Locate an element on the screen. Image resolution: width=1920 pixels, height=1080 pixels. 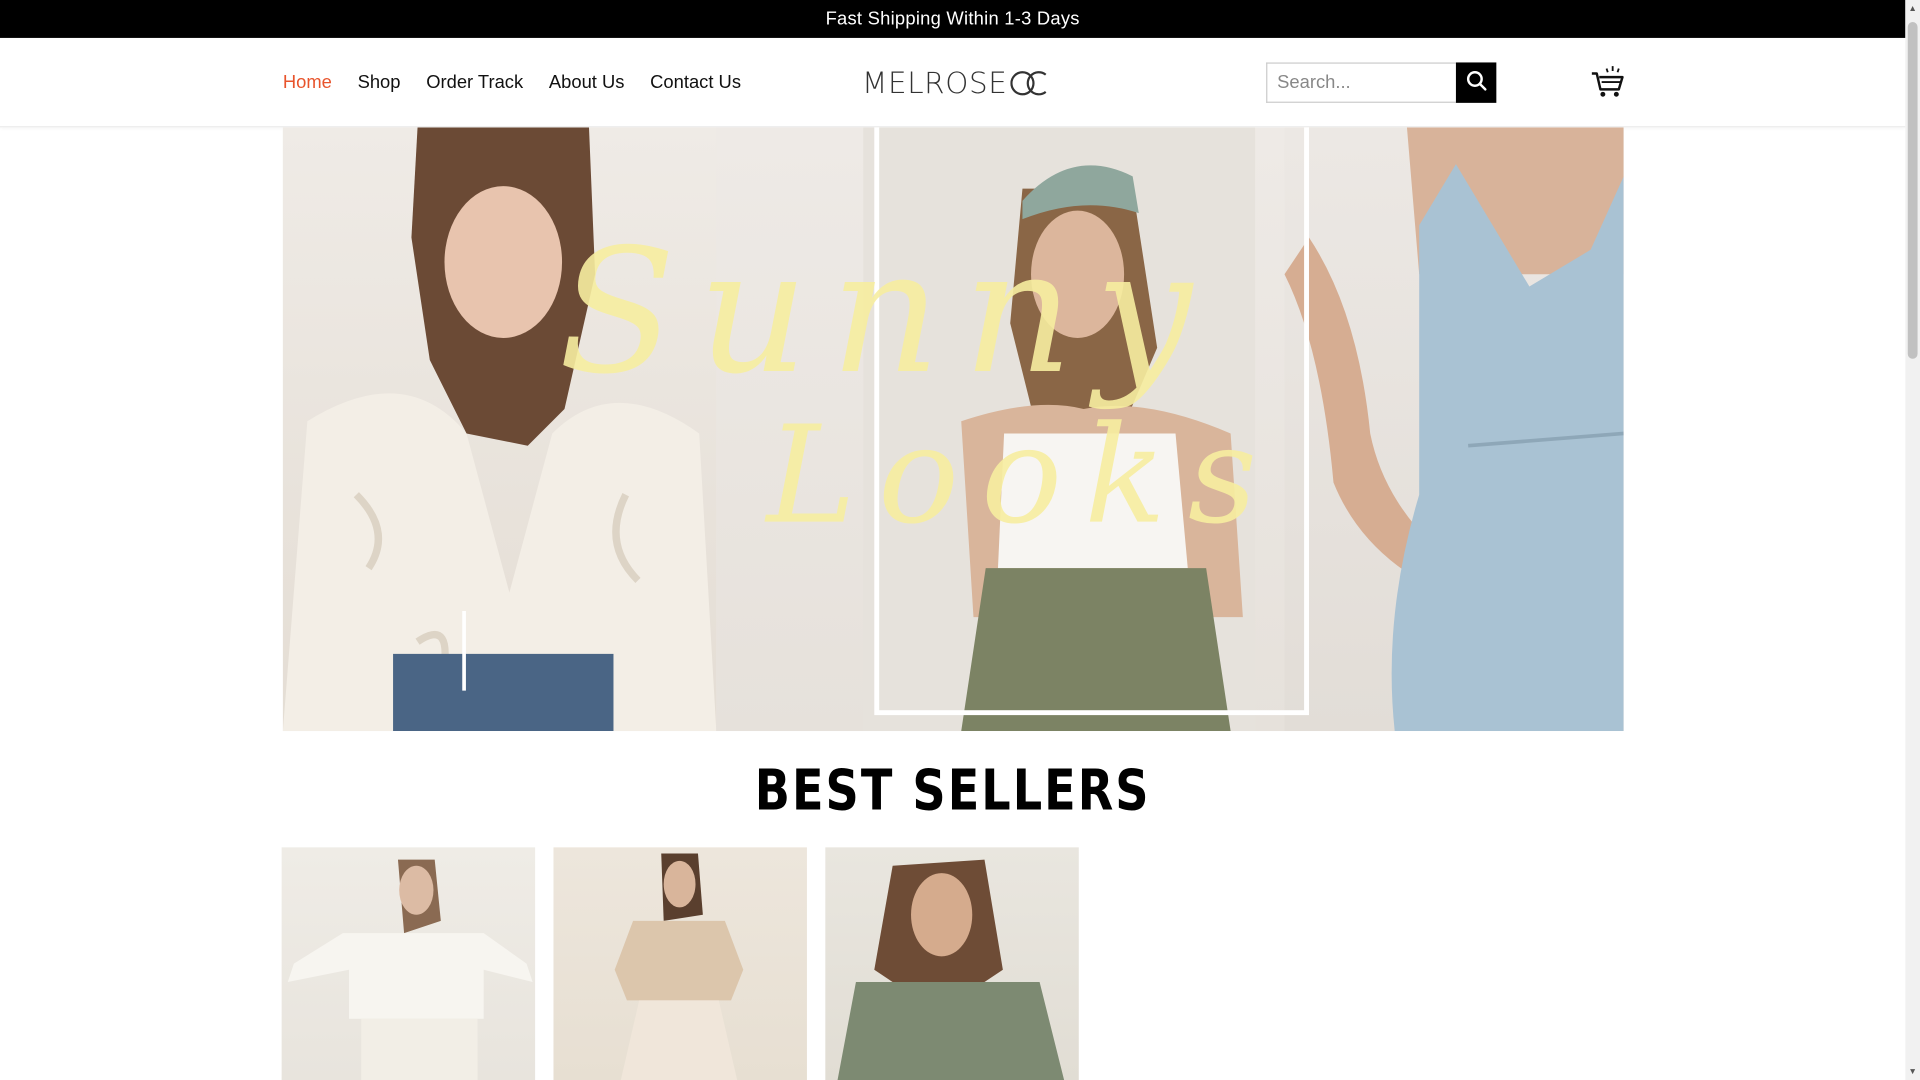
nav-shop: Shop is located at coordinates (379, 82).